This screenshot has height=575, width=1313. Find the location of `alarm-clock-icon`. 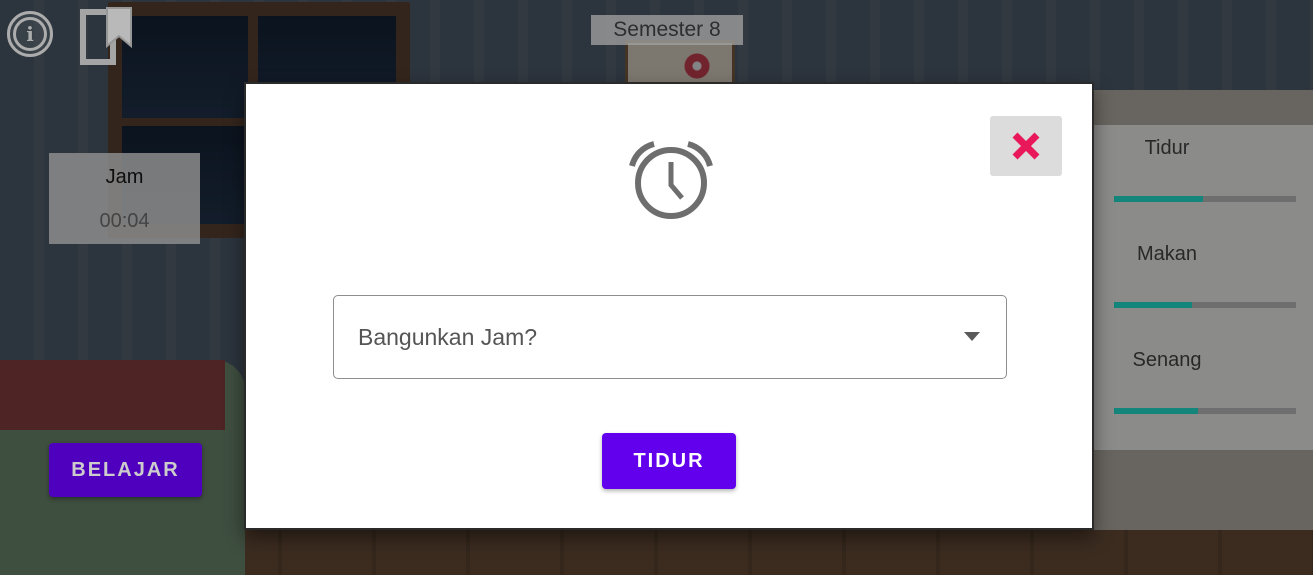

alarm-clock-icon is located at coordinates (671, 180).